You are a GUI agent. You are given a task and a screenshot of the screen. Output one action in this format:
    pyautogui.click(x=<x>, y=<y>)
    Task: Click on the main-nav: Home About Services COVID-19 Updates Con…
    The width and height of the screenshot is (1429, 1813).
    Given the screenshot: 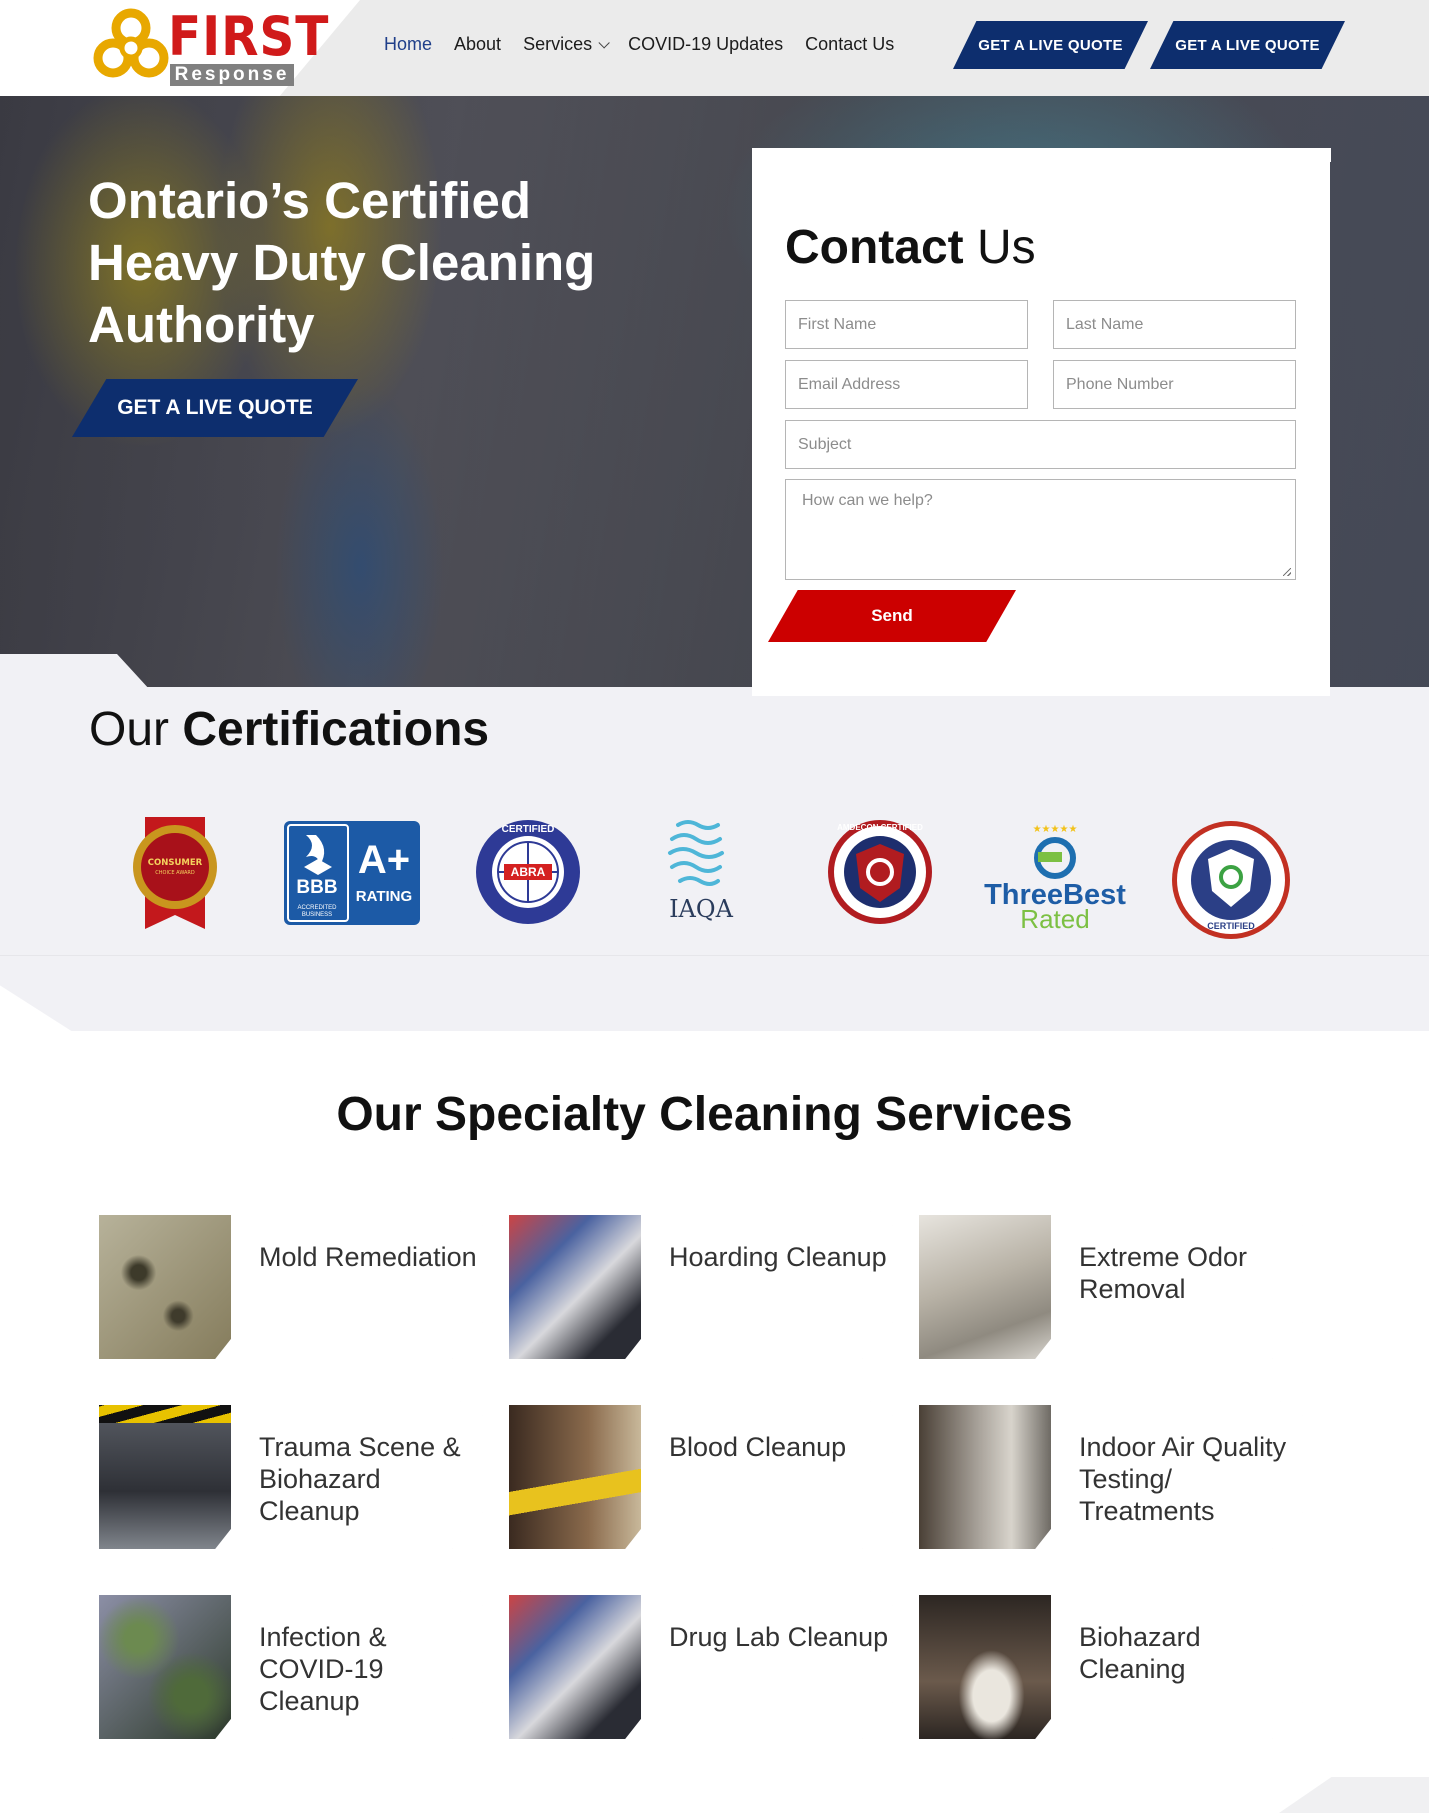 What is the action you would take?
    pyautogui.click(x=650, y=44)
    